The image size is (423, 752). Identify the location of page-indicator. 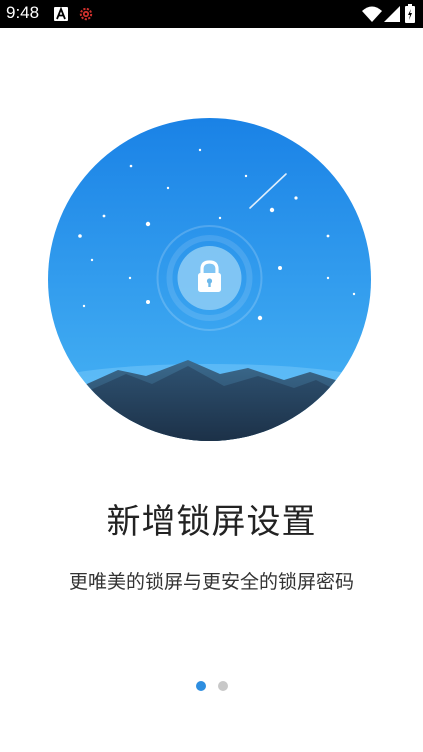
(211, 686).